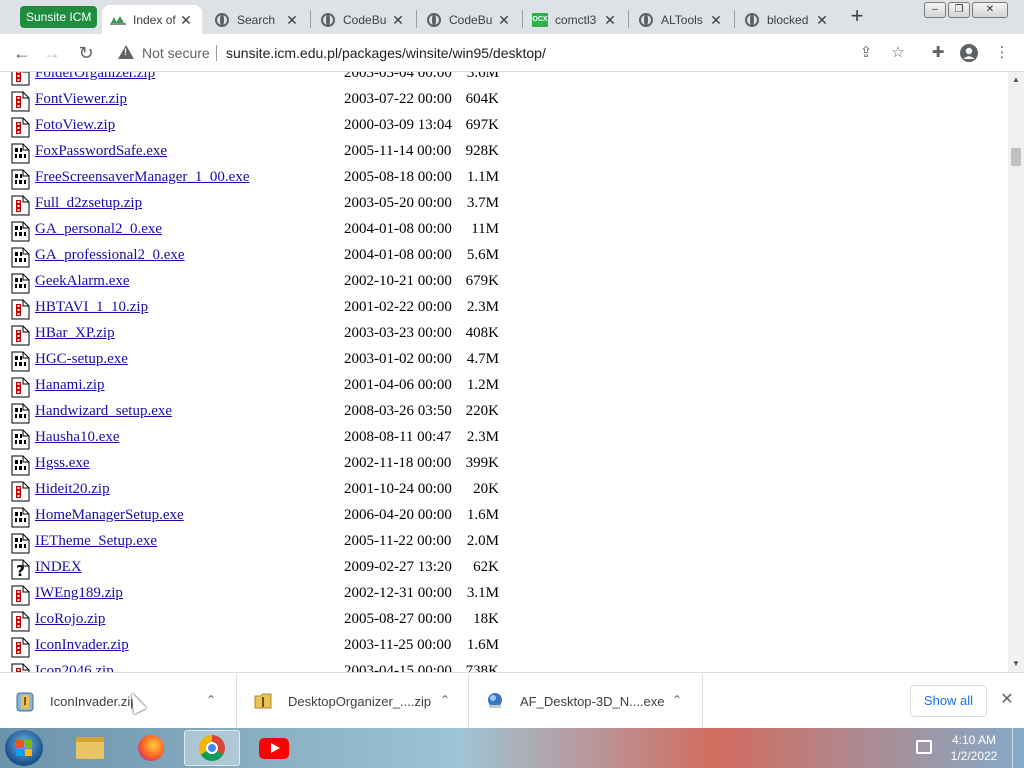 The width and height of the screenshot is (1024, 768). What do you see at coordinates (898, 53) in the screenshot?
I see `bookmark-star-icon: ☆` at bounding box center [898, 53].